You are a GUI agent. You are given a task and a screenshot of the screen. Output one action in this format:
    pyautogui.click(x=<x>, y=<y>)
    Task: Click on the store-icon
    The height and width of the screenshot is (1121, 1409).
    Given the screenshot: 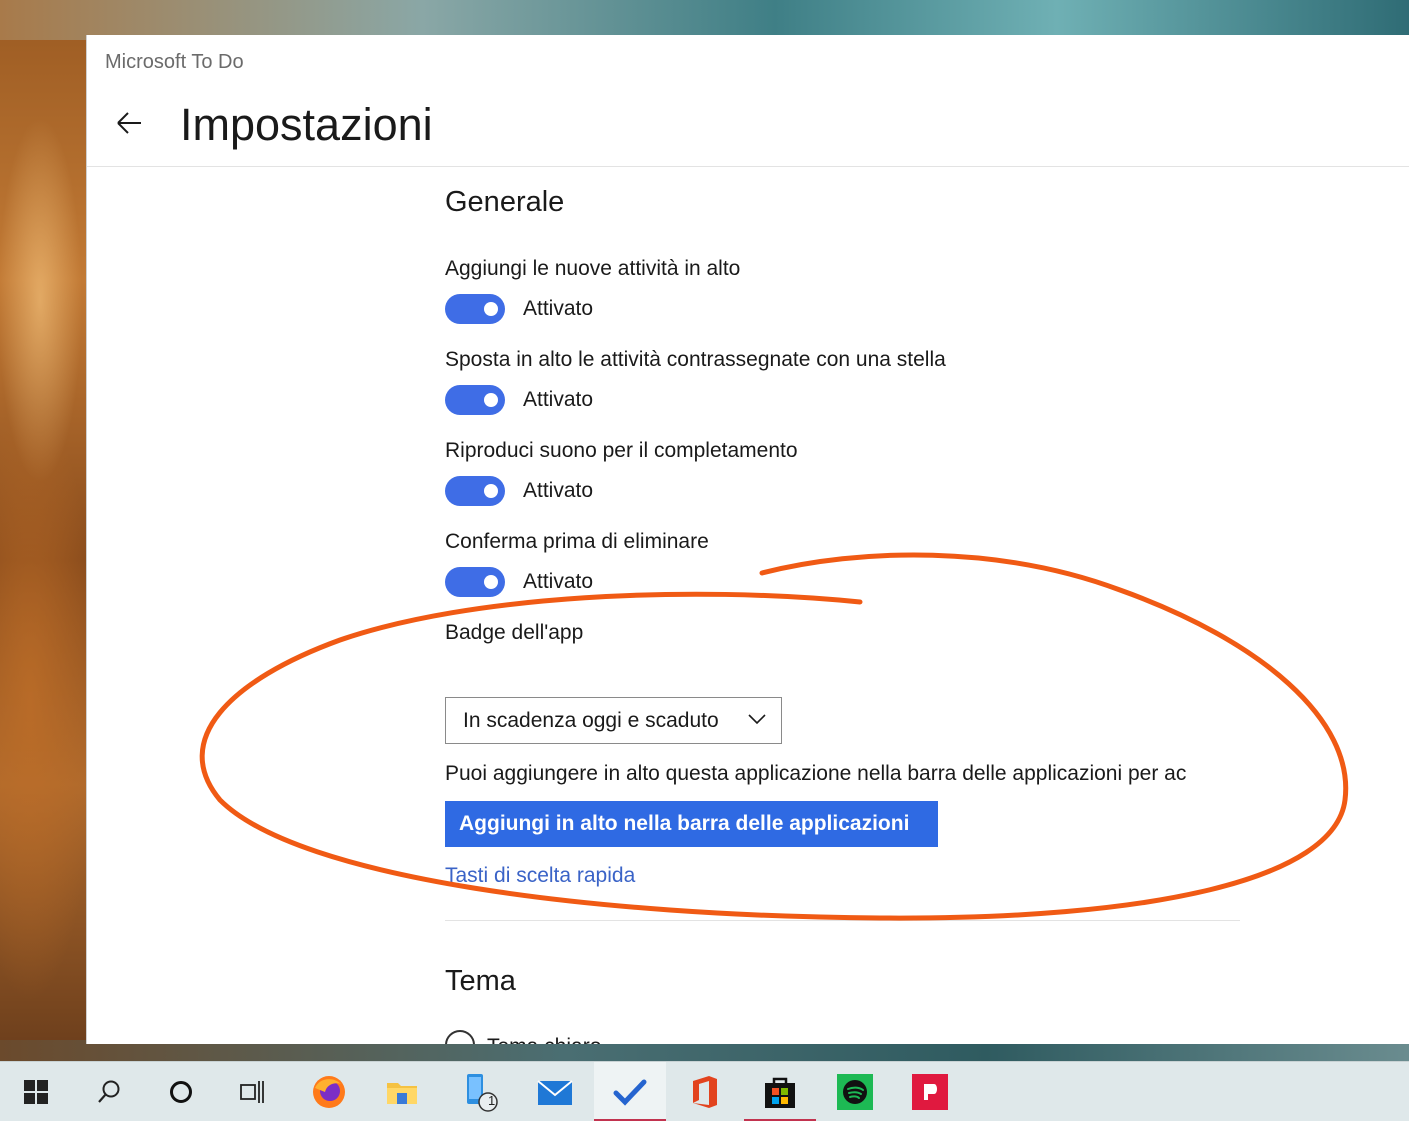 What is the action you would take?
    pyautogui.click(x=780, y=1092)
    